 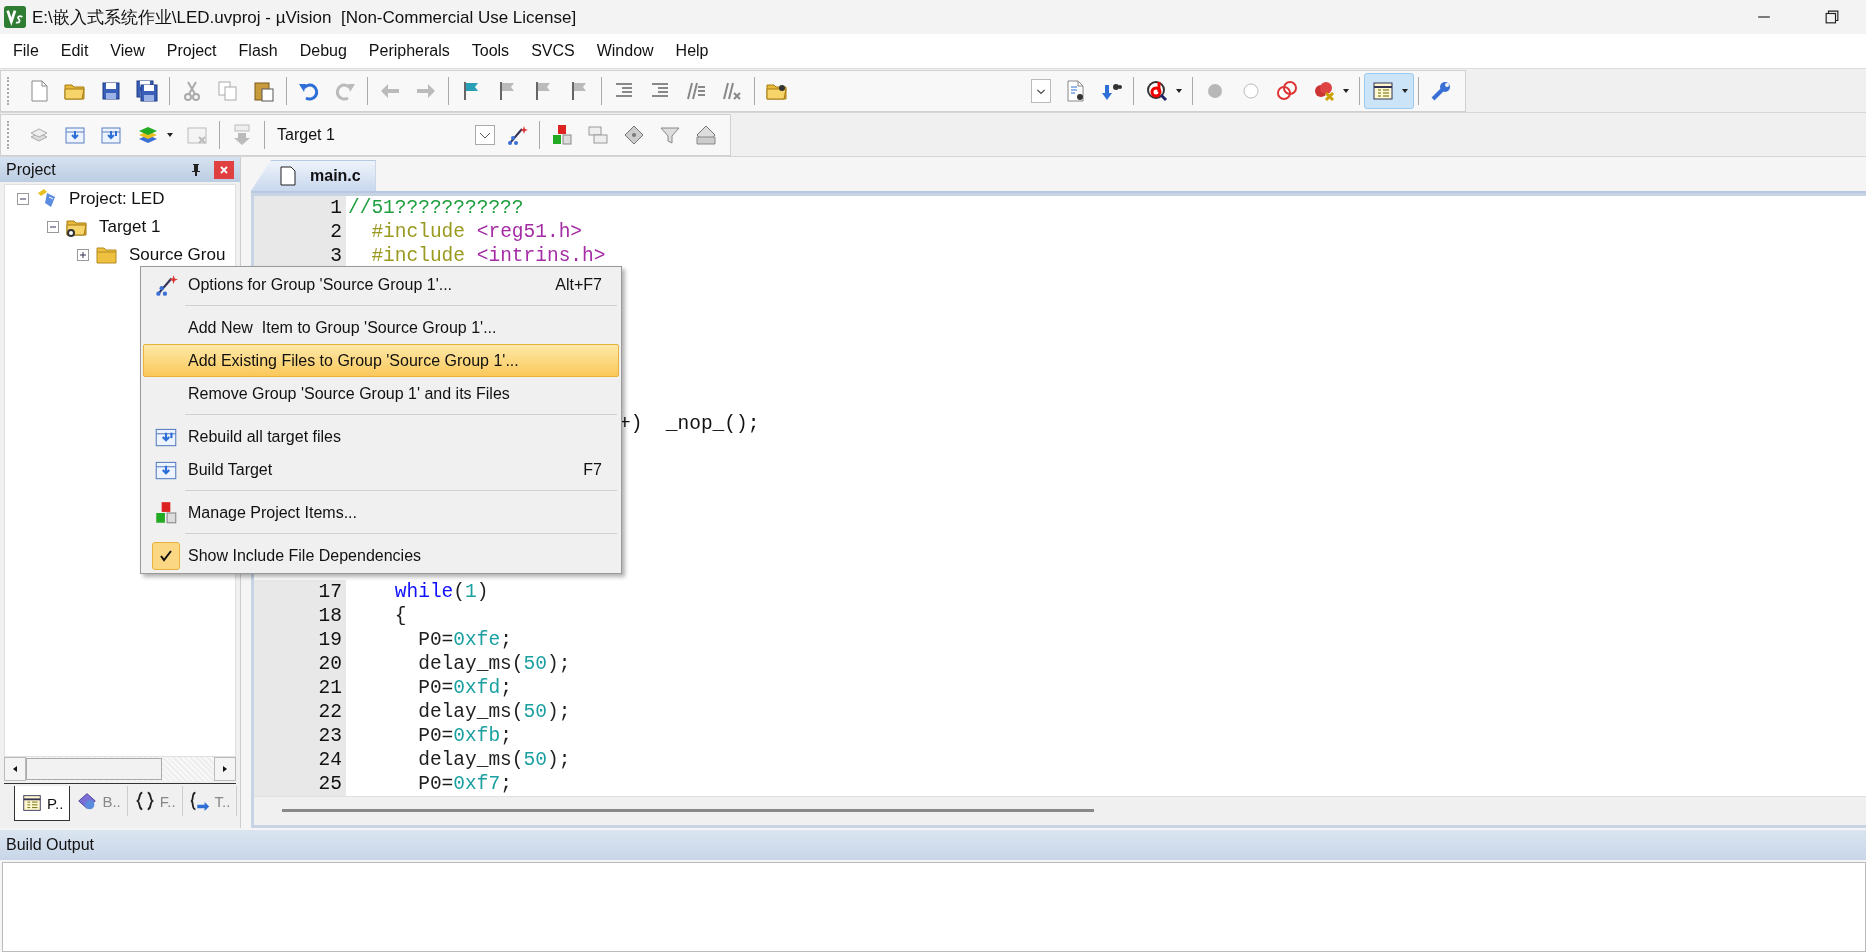 I want to click on scroll-right-button, so click(x=225, y=769).